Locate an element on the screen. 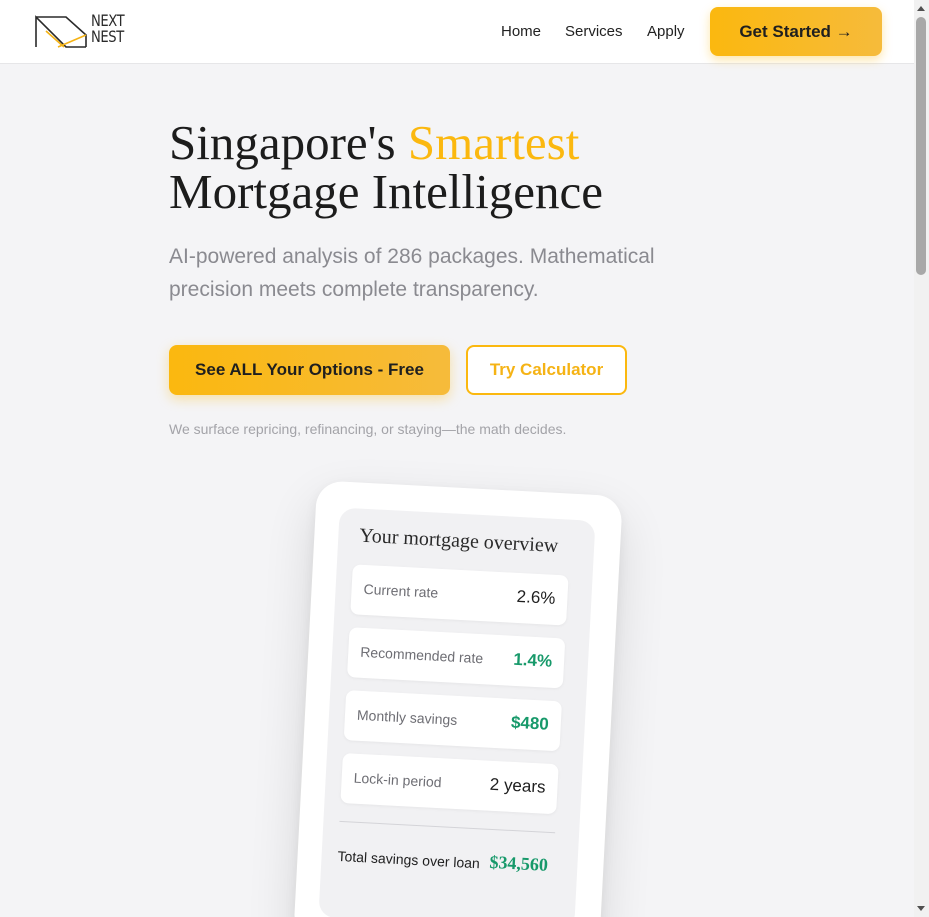  stat-value: 1.4% is located at coordinates (532, 660).